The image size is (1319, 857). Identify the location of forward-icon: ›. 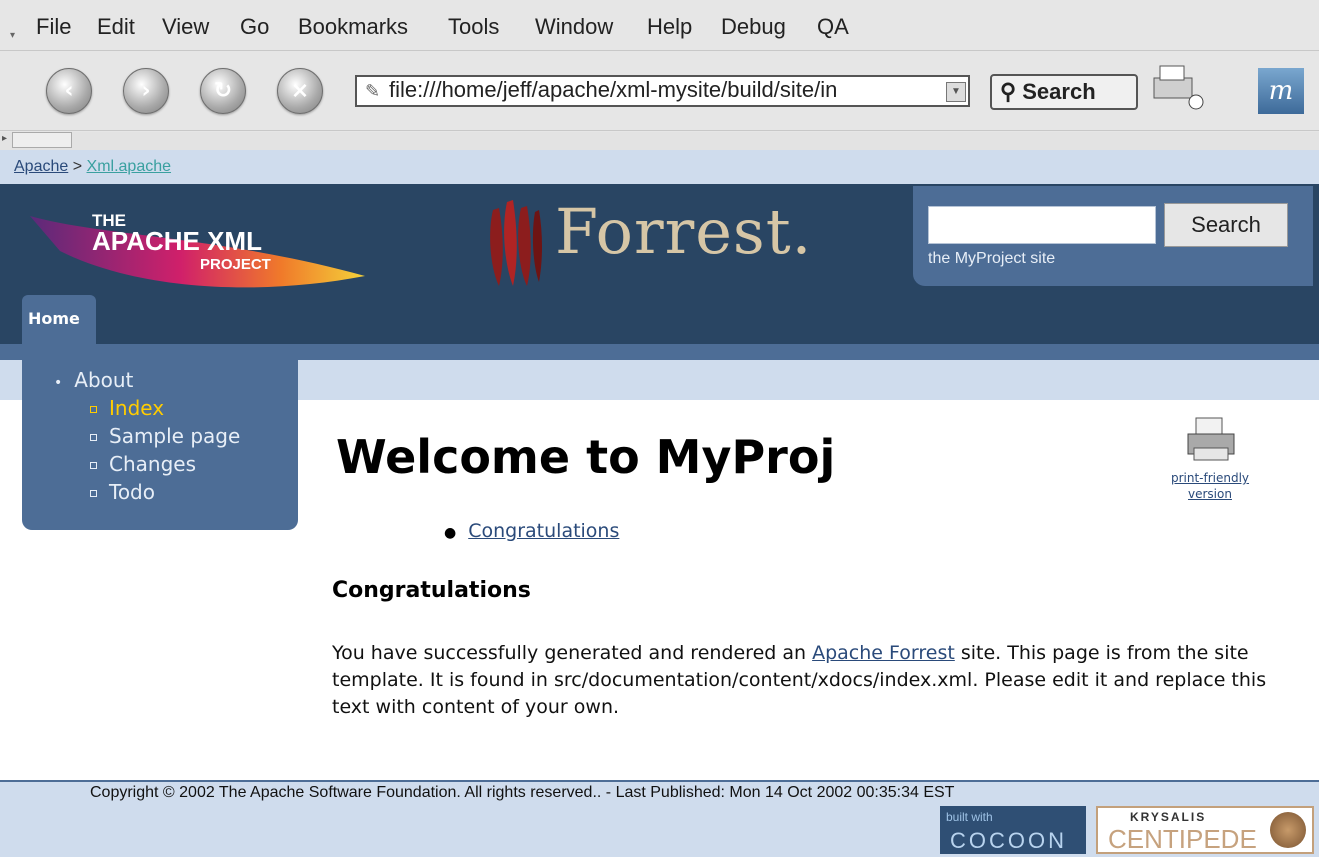
(146, 91).